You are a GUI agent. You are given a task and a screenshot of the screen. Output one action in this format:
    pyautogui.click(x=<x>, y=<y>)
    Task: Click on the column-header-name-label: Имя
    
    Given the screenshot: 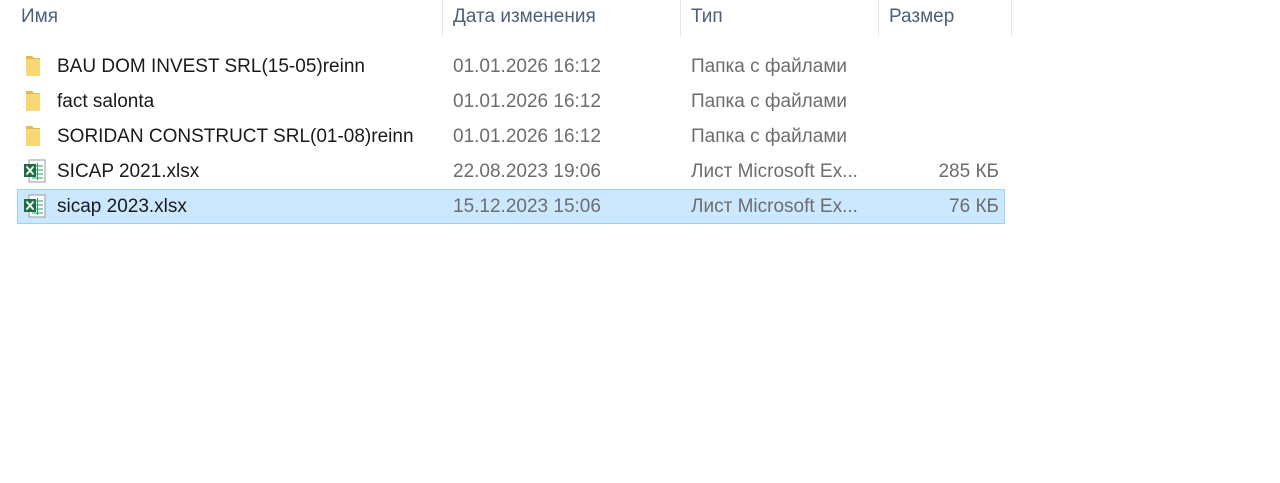 What is the action you would take?
    pyautogui.click(x=40, y=16)
    